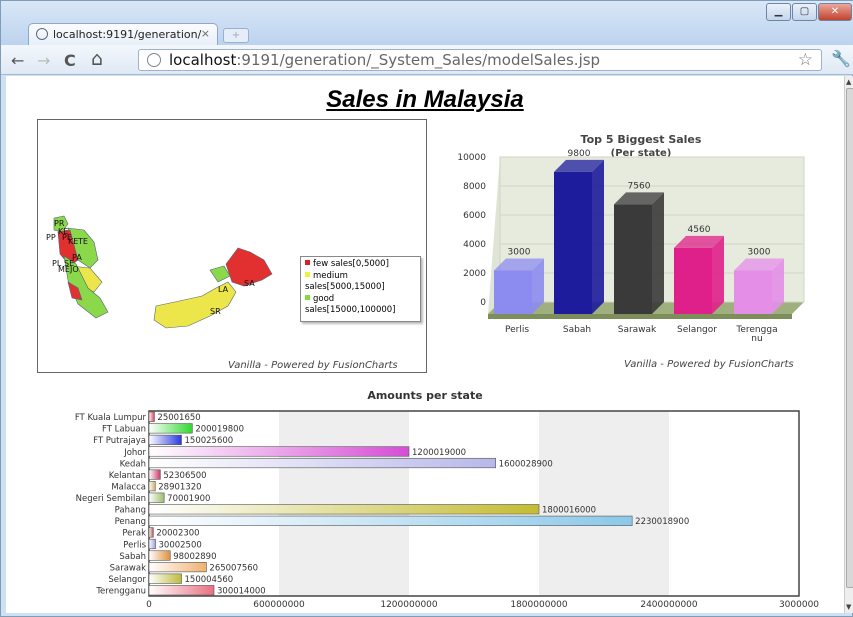  I want to click on category-label: Sabah, so click(132, 557).